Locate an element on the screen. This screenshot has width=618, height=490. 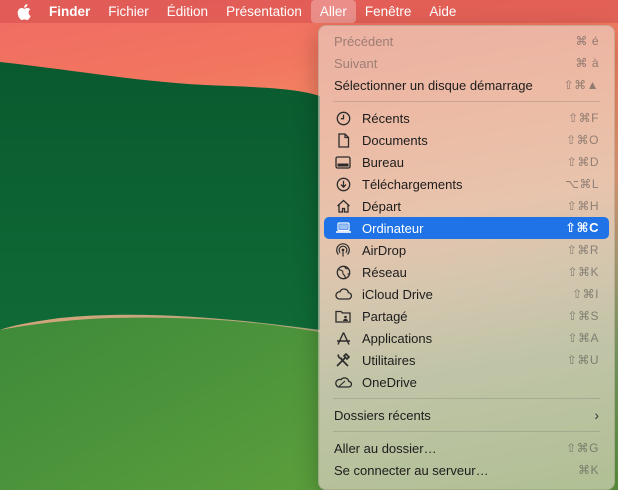
document-icon is located at coordinates (343, 140).